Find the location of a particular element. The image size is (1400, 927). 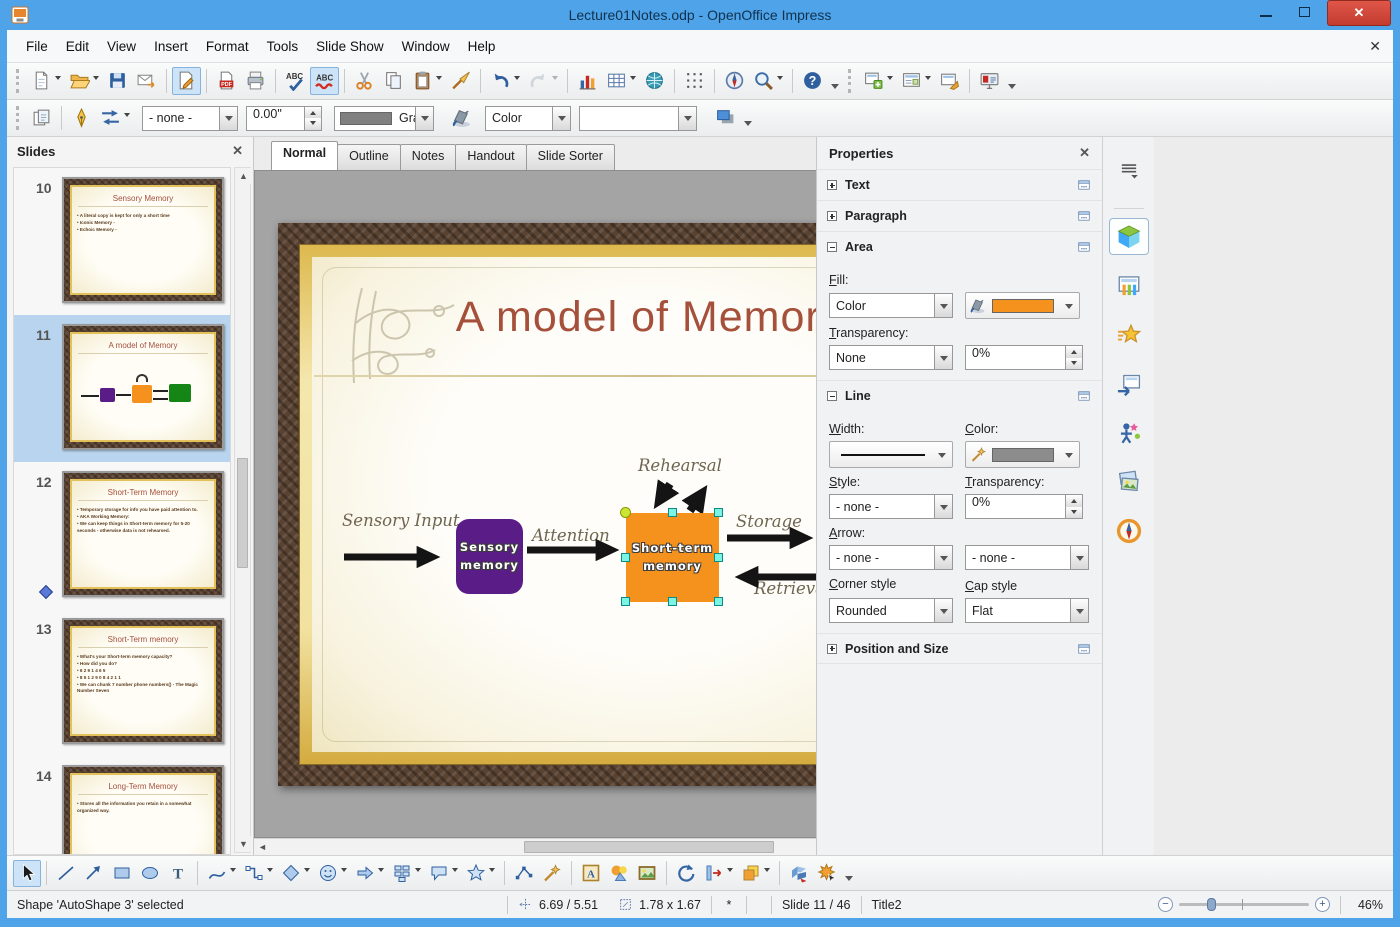

section-area: Area is located at coordinates (959, 246).